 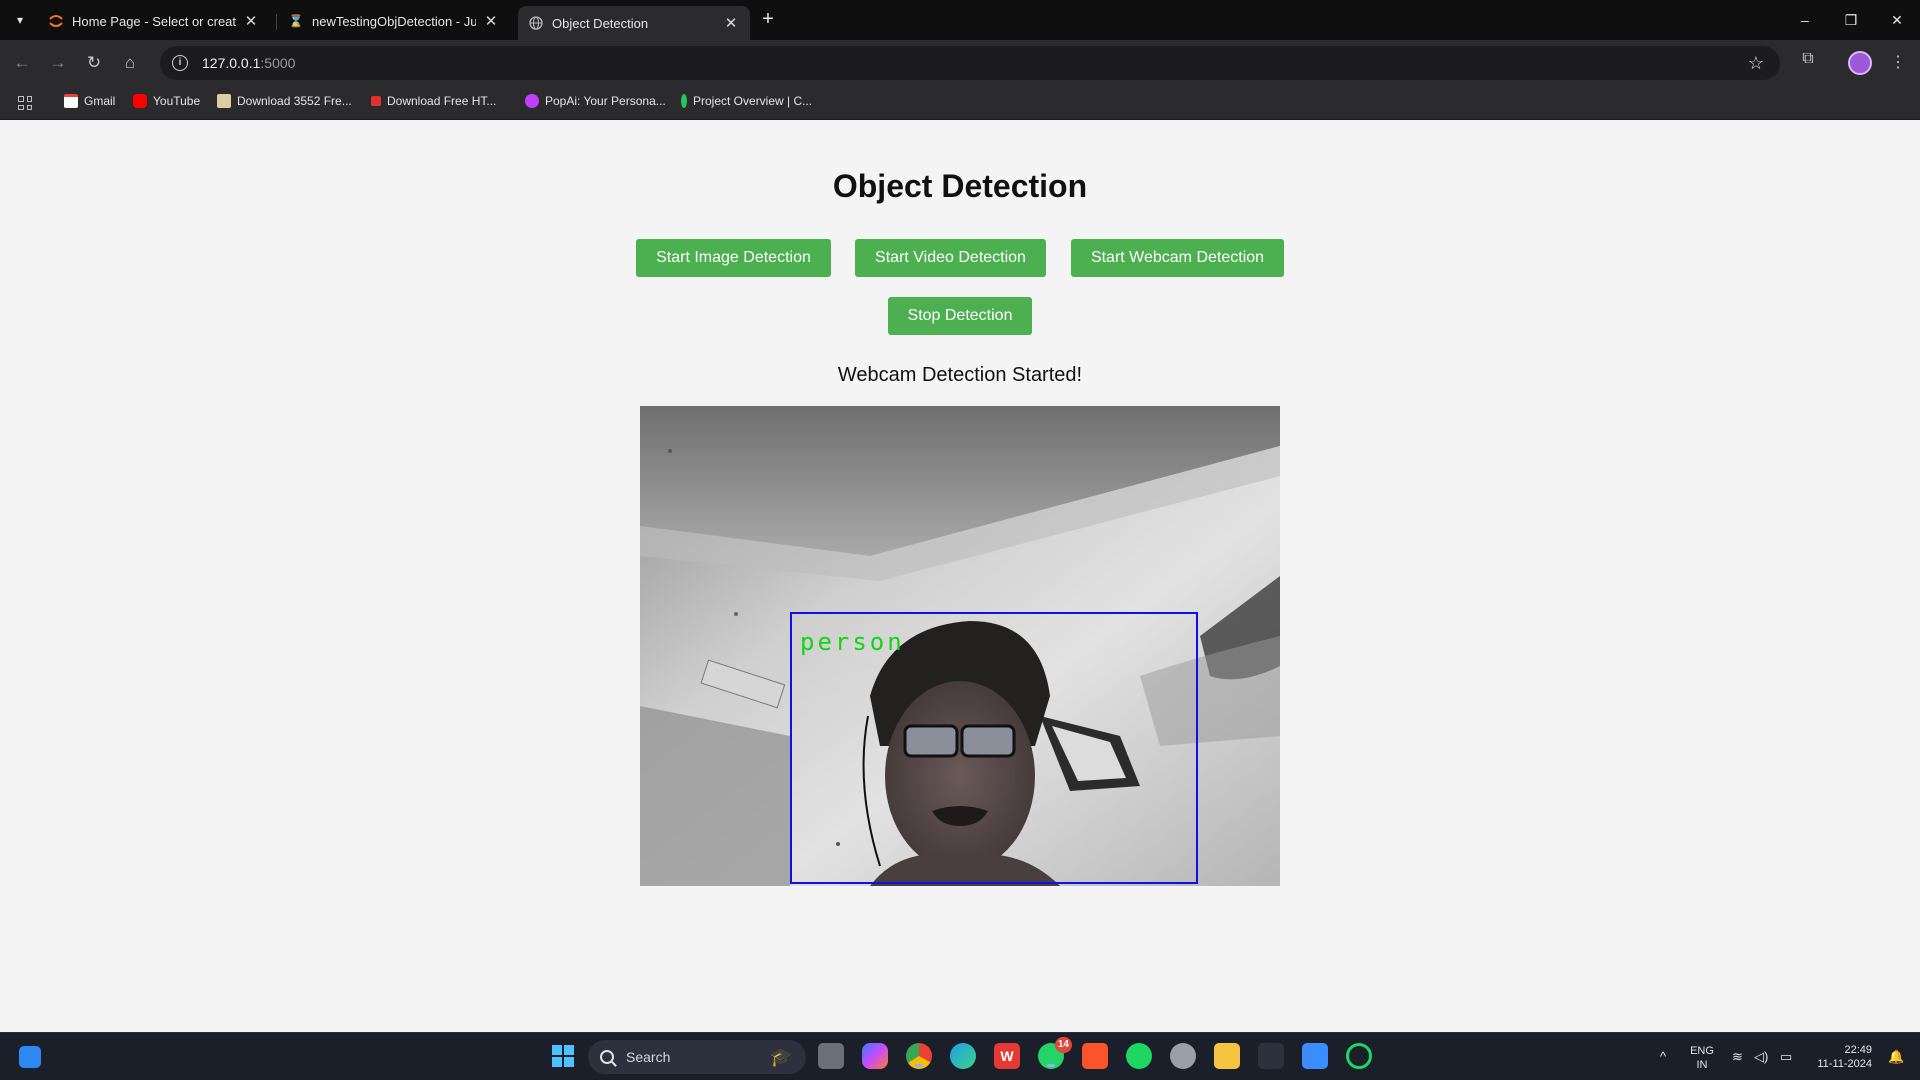 What do you see at coordinates (130, 63) in the screenshot?
I see `home-icon: ⌂` at bounding box center [130, 63].